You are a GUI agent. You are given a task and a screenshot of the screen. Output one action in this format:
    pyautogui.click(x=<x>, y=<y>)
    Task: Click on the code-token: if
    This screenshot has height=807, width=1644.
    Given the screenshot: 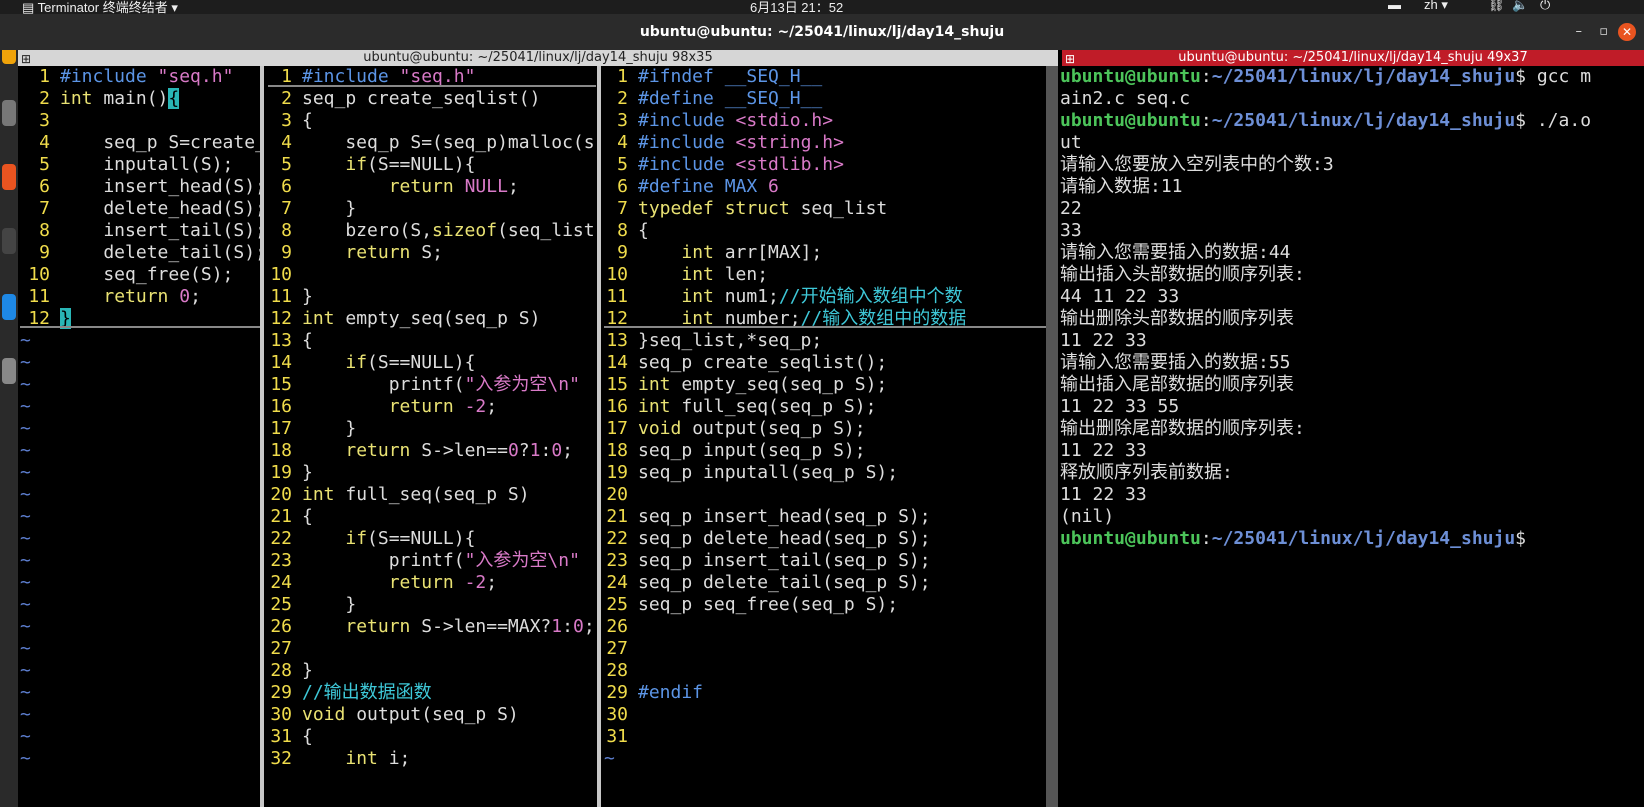 What is the action you would take?
    pyautogui.click(x=356, y=538)
    